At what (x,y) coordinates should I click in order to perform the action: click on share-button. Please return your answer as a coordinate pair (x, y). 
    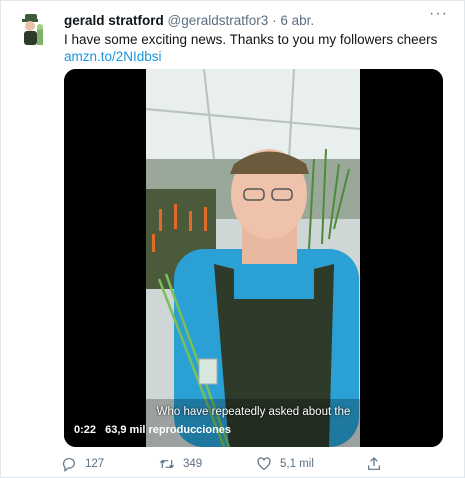
    Looking at the image, I should click on (374, 464).